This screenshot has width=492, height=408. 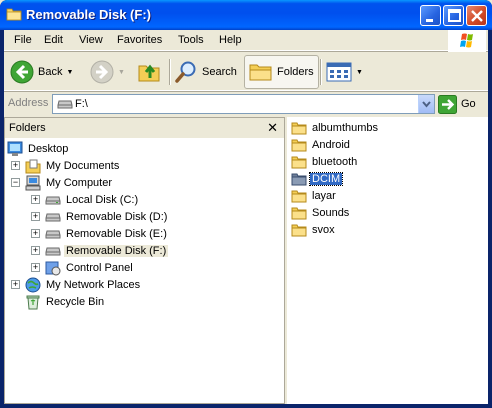 I want to click on tree-item-removable-disk-d: Removable Disk (D:), so click(x=107, y=216).